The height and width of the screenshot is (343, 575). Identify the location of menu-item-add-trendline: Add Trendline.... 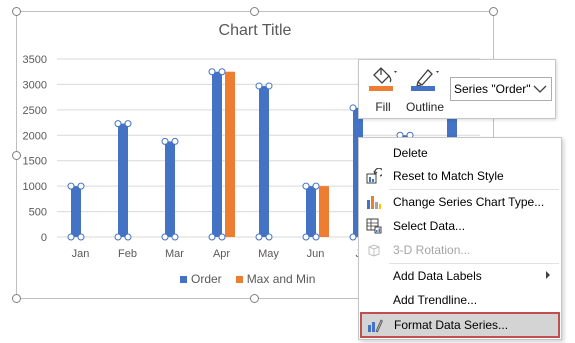
(460, 300).